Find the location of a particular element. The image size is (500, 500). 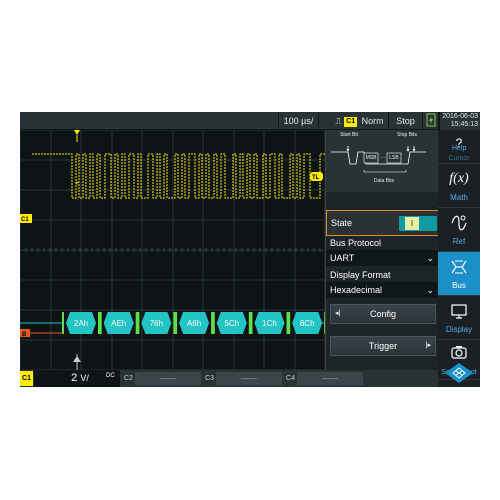

bus-frame: A6h is located at coordinates (194, 323).